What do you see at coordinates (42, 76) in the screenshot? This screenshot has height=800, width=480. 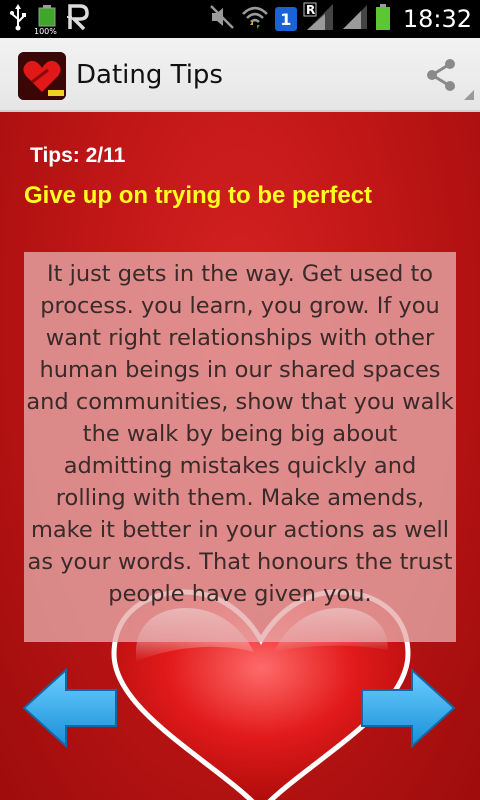 I see `app-icon` at bounding box center [42, 76].